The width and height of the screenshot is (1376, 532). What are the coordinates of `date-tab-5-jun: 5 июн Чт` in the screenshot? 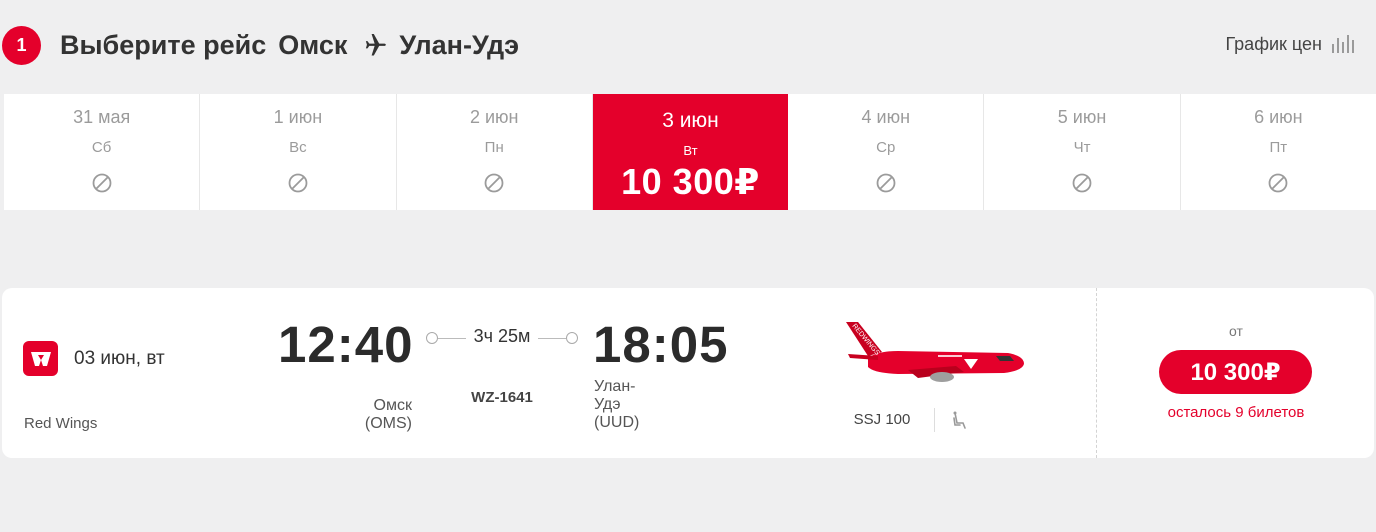 It's located at (1082, 152).